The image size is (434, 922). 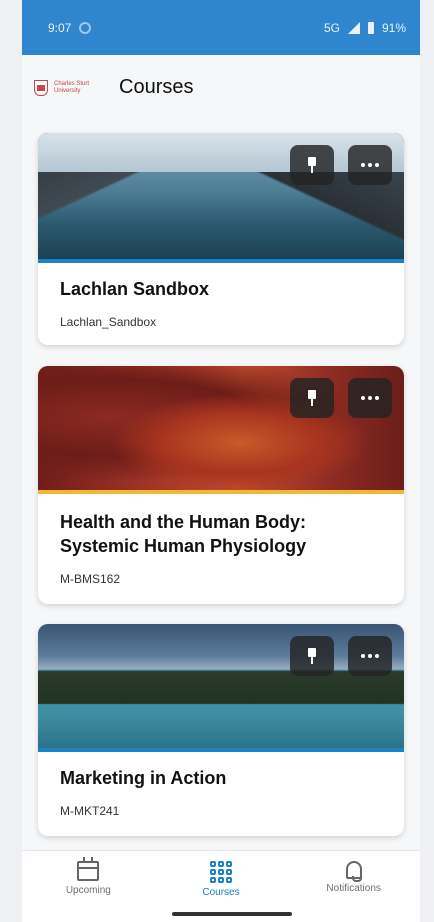 What do you see at coordinates (108, 322) in the screenshot?
I see `course-code: Lachlan_Sandbox` at bounding box center [108, 322].